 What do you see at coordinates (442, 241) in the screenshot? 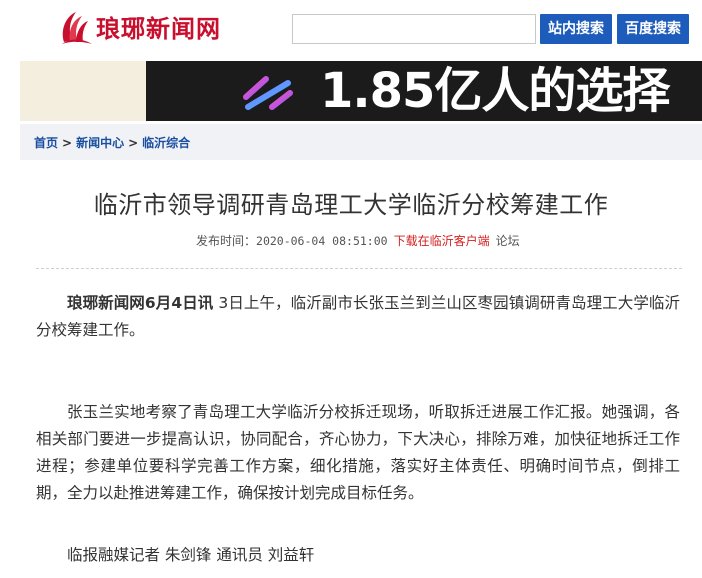
I see `download-app-link: 下载在临沂客户端` at bounding box center [442, 241].